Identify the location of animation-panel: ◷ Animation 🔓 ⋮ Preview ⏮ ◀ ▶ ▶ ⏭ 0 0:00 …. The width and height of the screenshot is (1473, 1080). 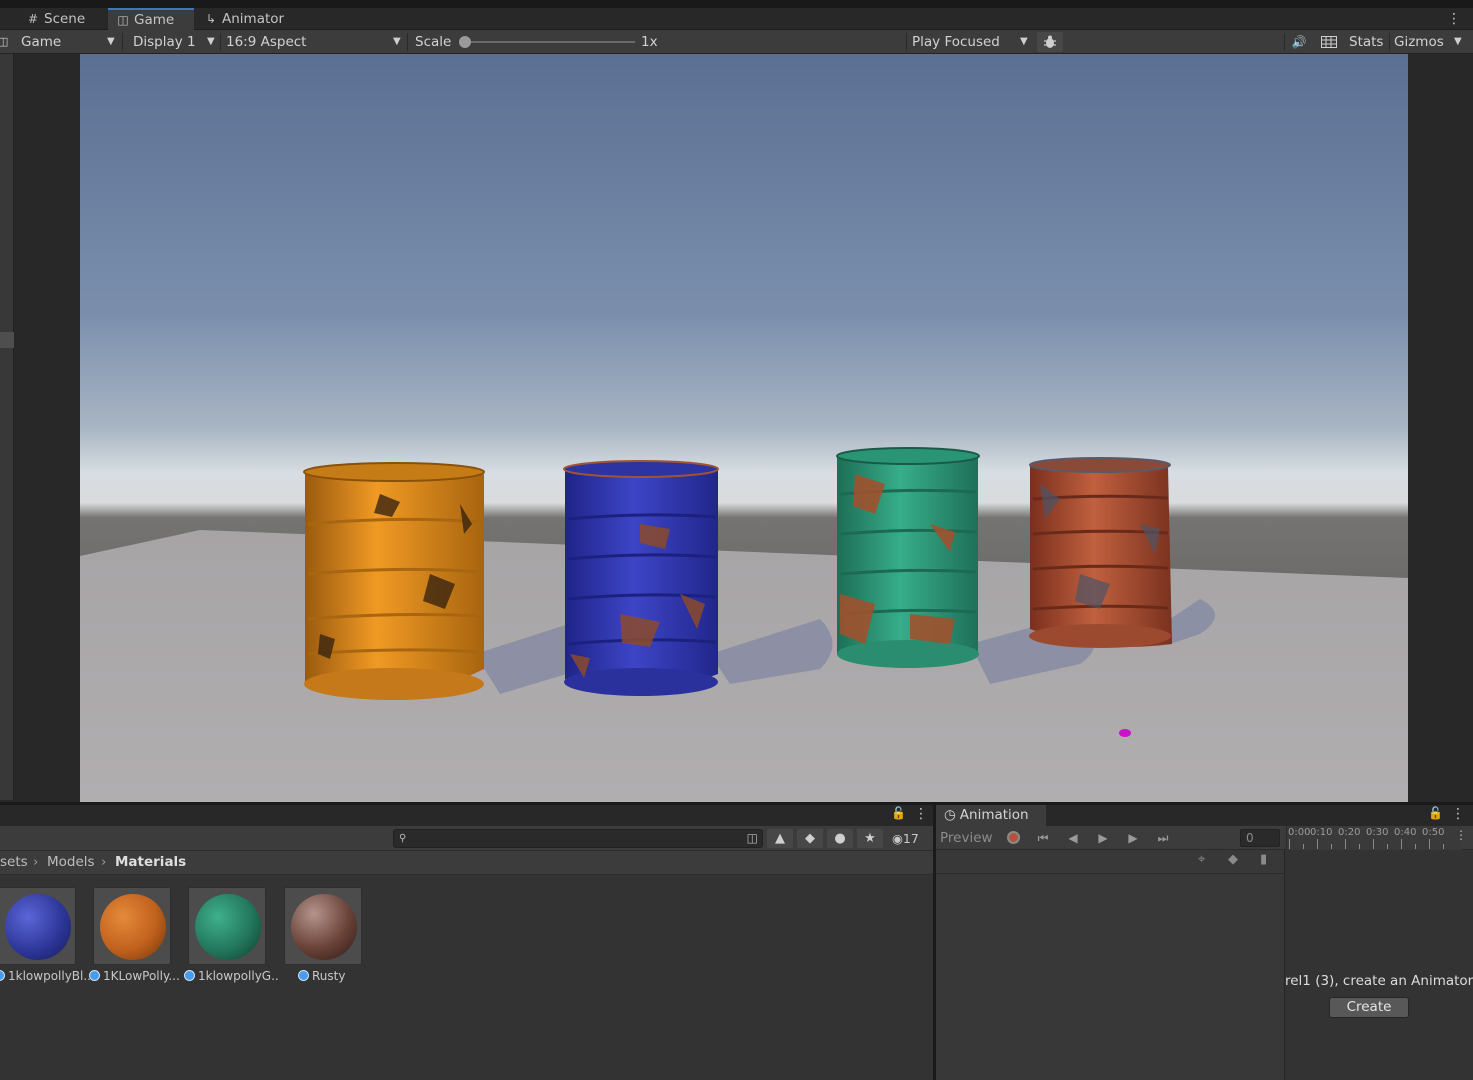
(1204, 942).